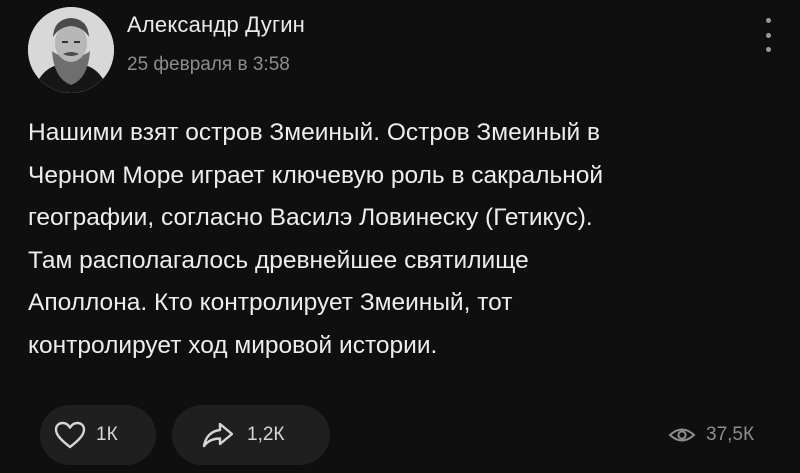 The height and width of the screenshot is (473, 800). I want to click on more-options-icon, so click(768, 35).